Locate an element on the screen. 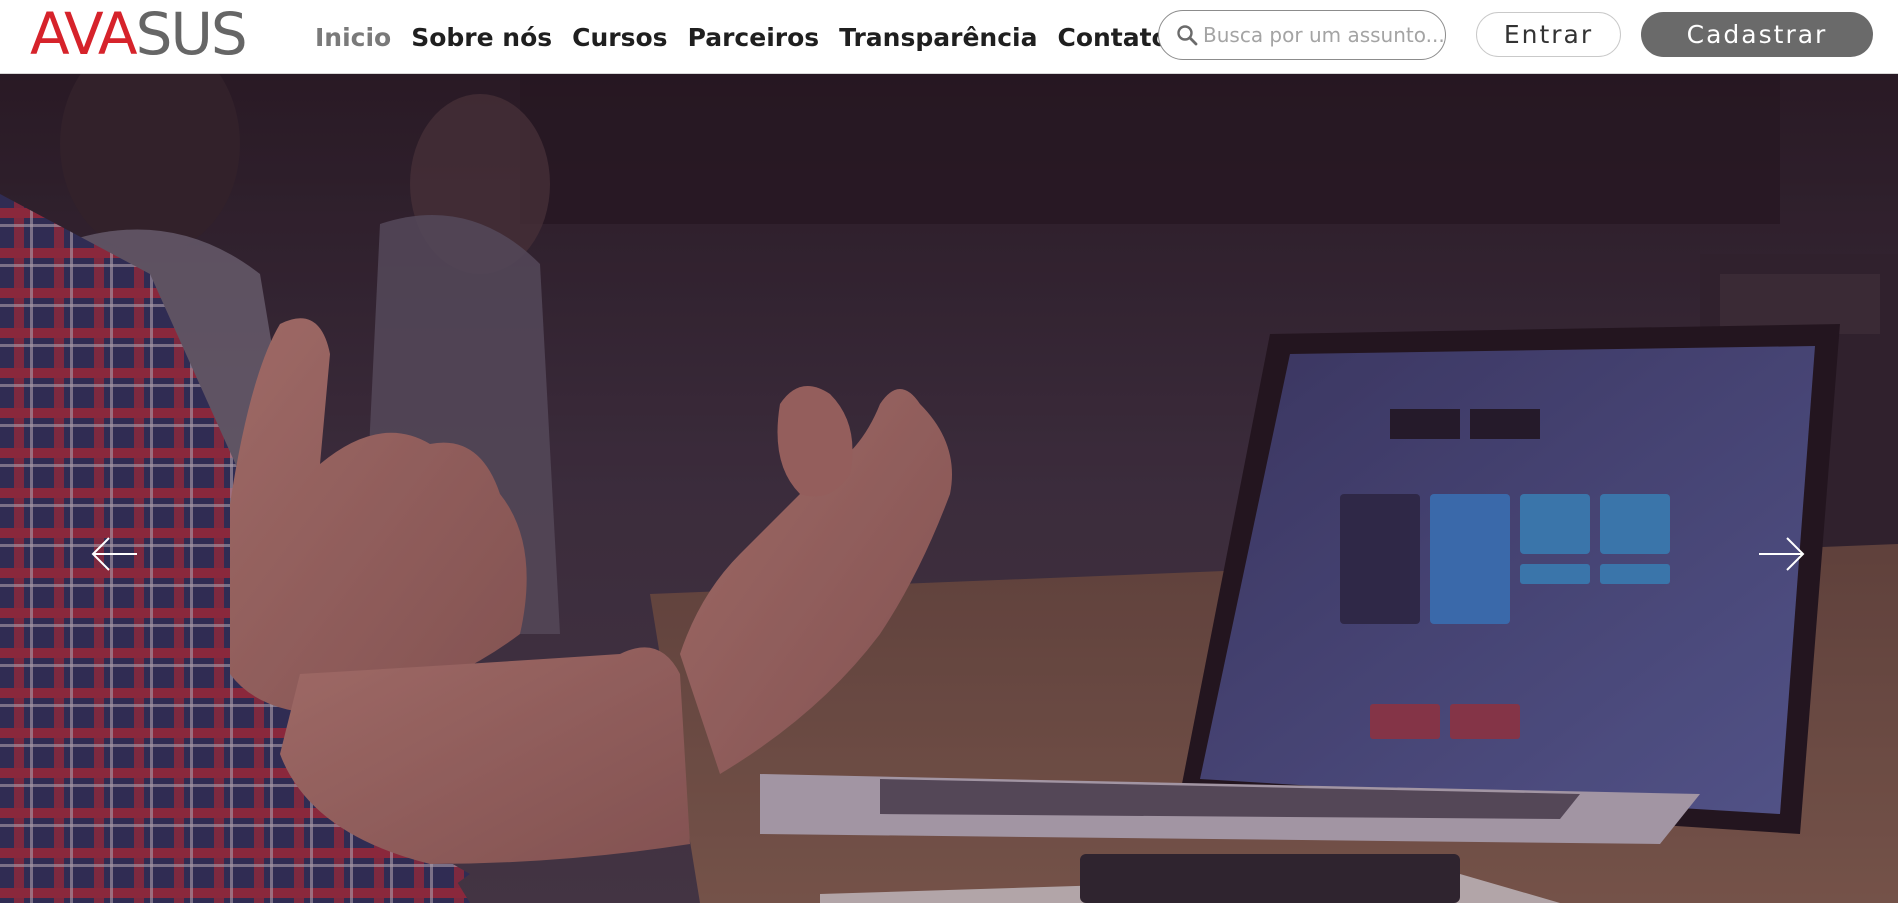 The width and height of the screenshot is (1898, 903). arrow-left-icon is located at coordinates (114, 554).